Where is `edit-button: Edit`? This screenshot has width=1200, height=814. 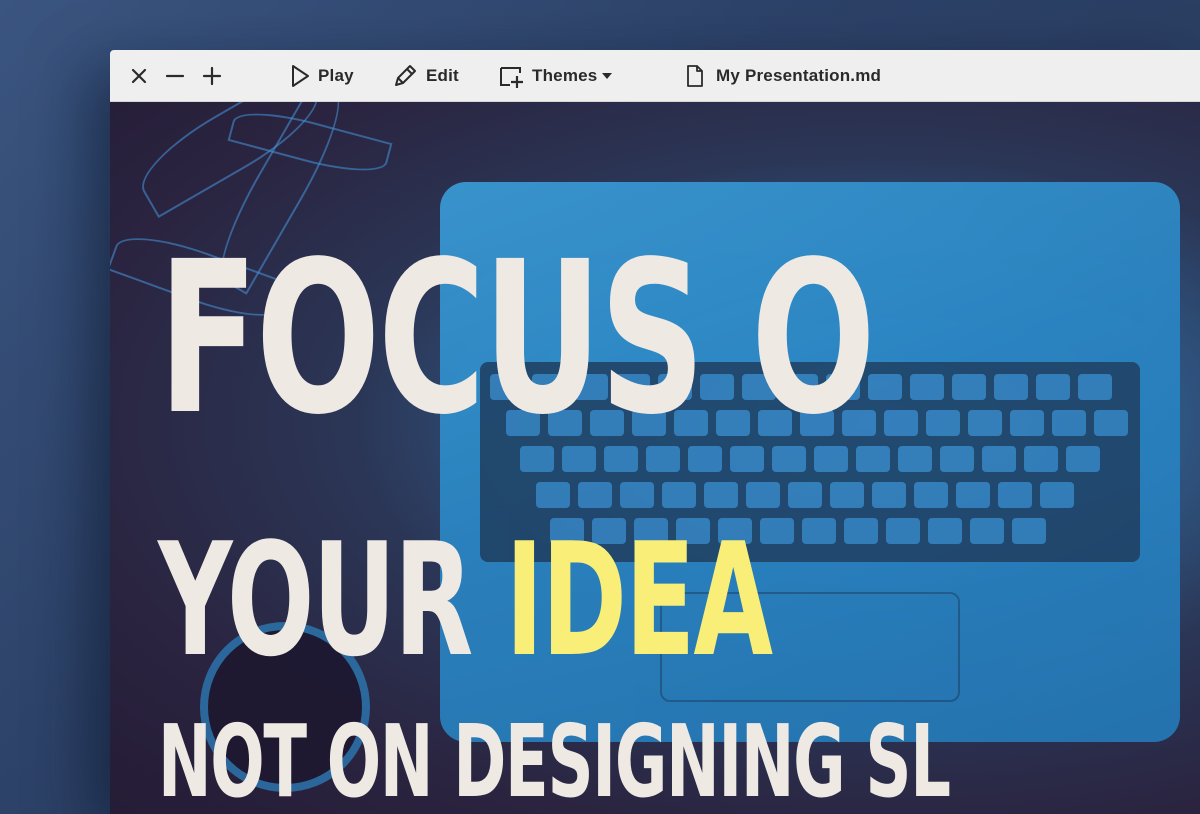
edit-button: Edit is located at coordinates (425, 76).